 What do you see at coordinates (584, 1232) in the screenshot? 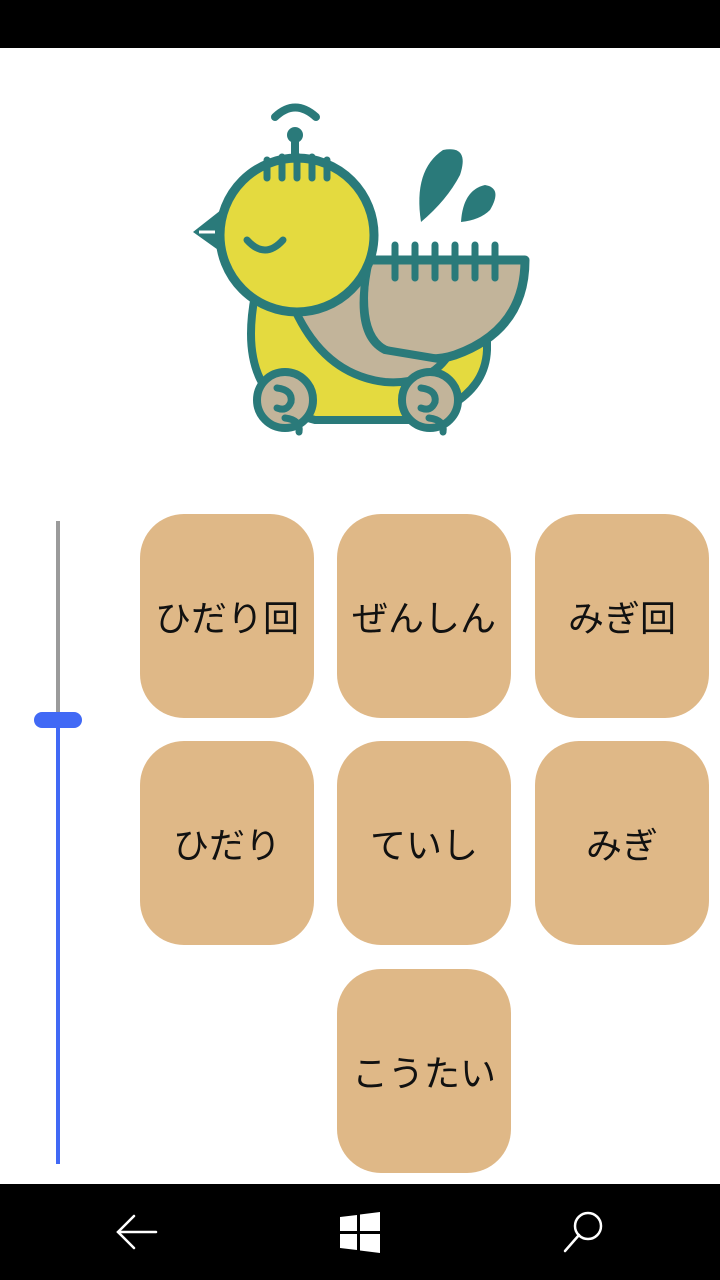
I see `search-icon` at bounding box center [584, 1232].